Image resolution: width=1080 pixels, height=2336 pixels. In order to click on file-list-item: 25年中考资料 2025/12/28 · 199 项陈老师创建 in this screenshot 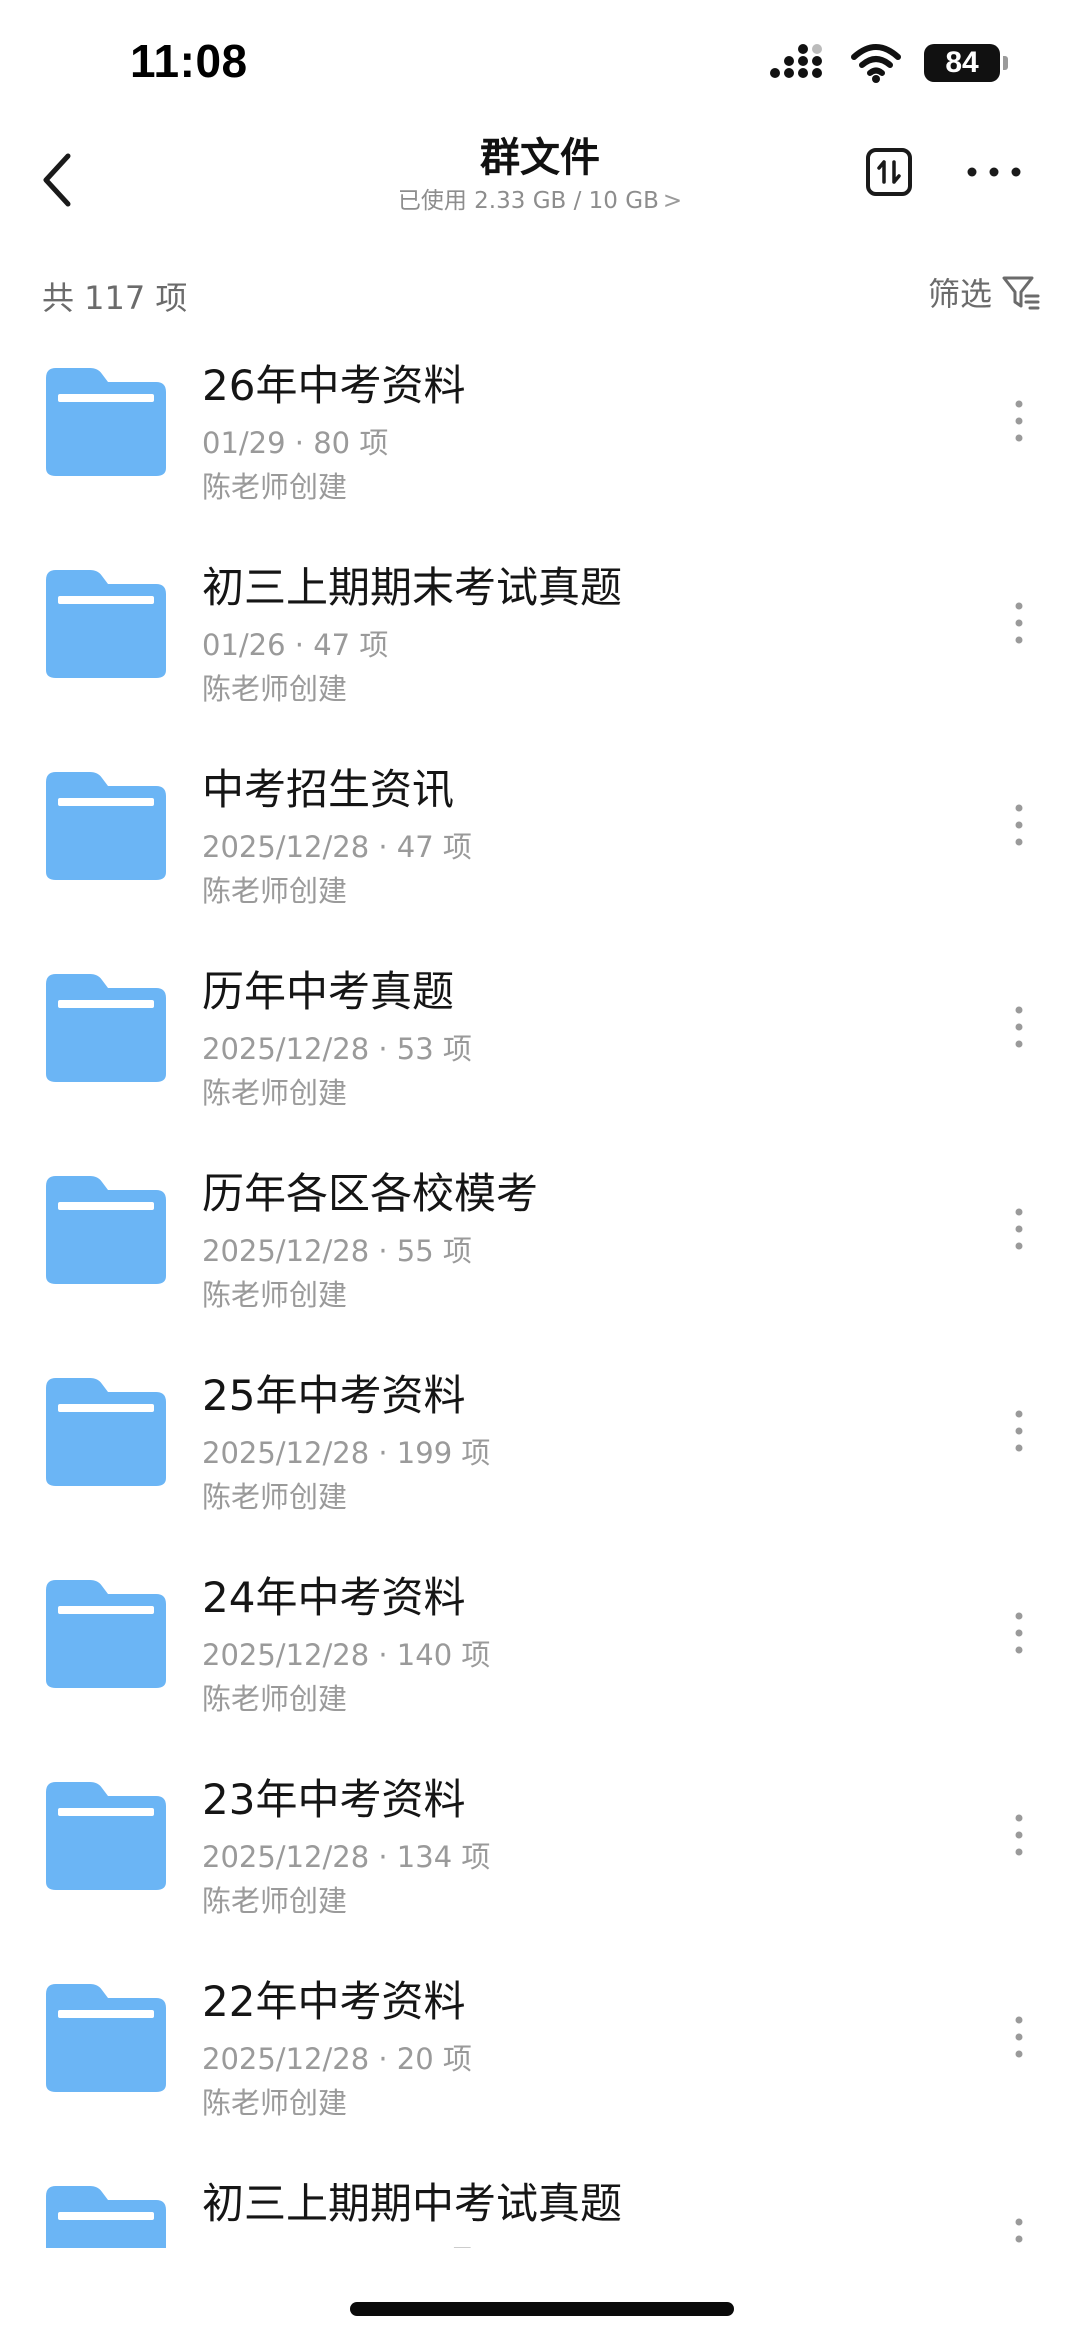, I will do `click(540, 1445)`.